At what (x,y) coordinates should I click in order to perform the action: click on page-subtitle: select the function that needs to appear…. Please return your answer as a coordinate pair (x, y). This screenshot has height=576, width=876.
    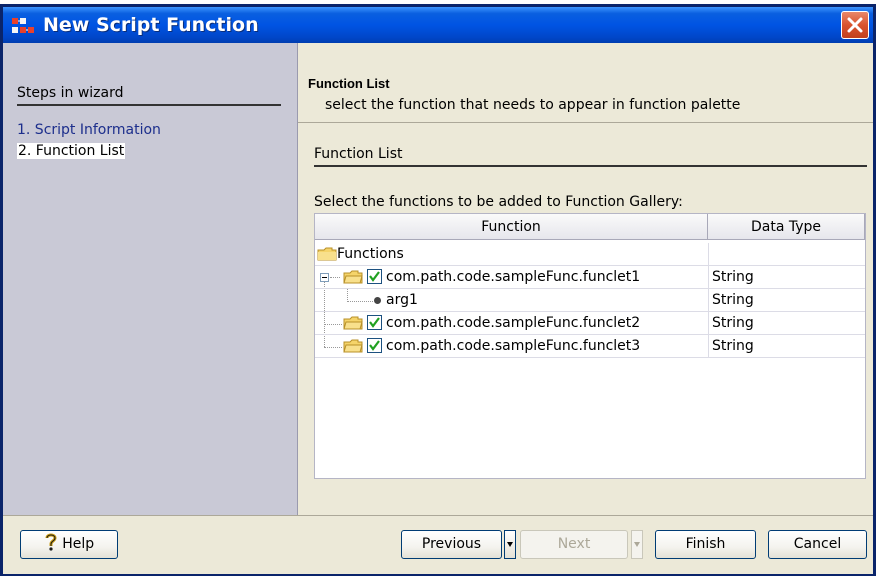
    Looking at the image, I should click on (533, 105).